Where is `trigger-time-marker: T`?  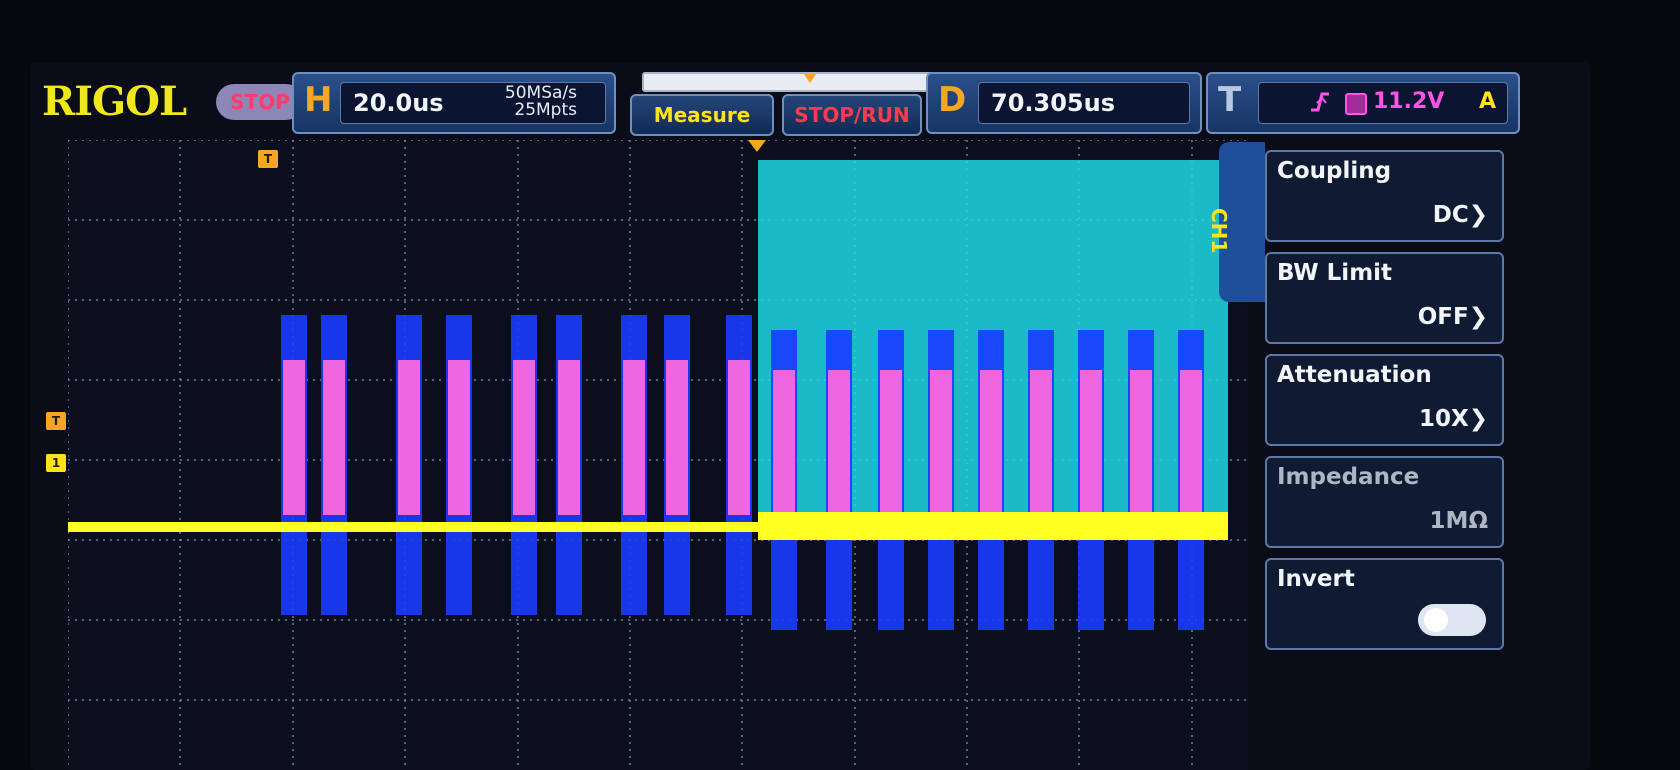 trigger-time-marker: T is located at coordinates (268, 159).